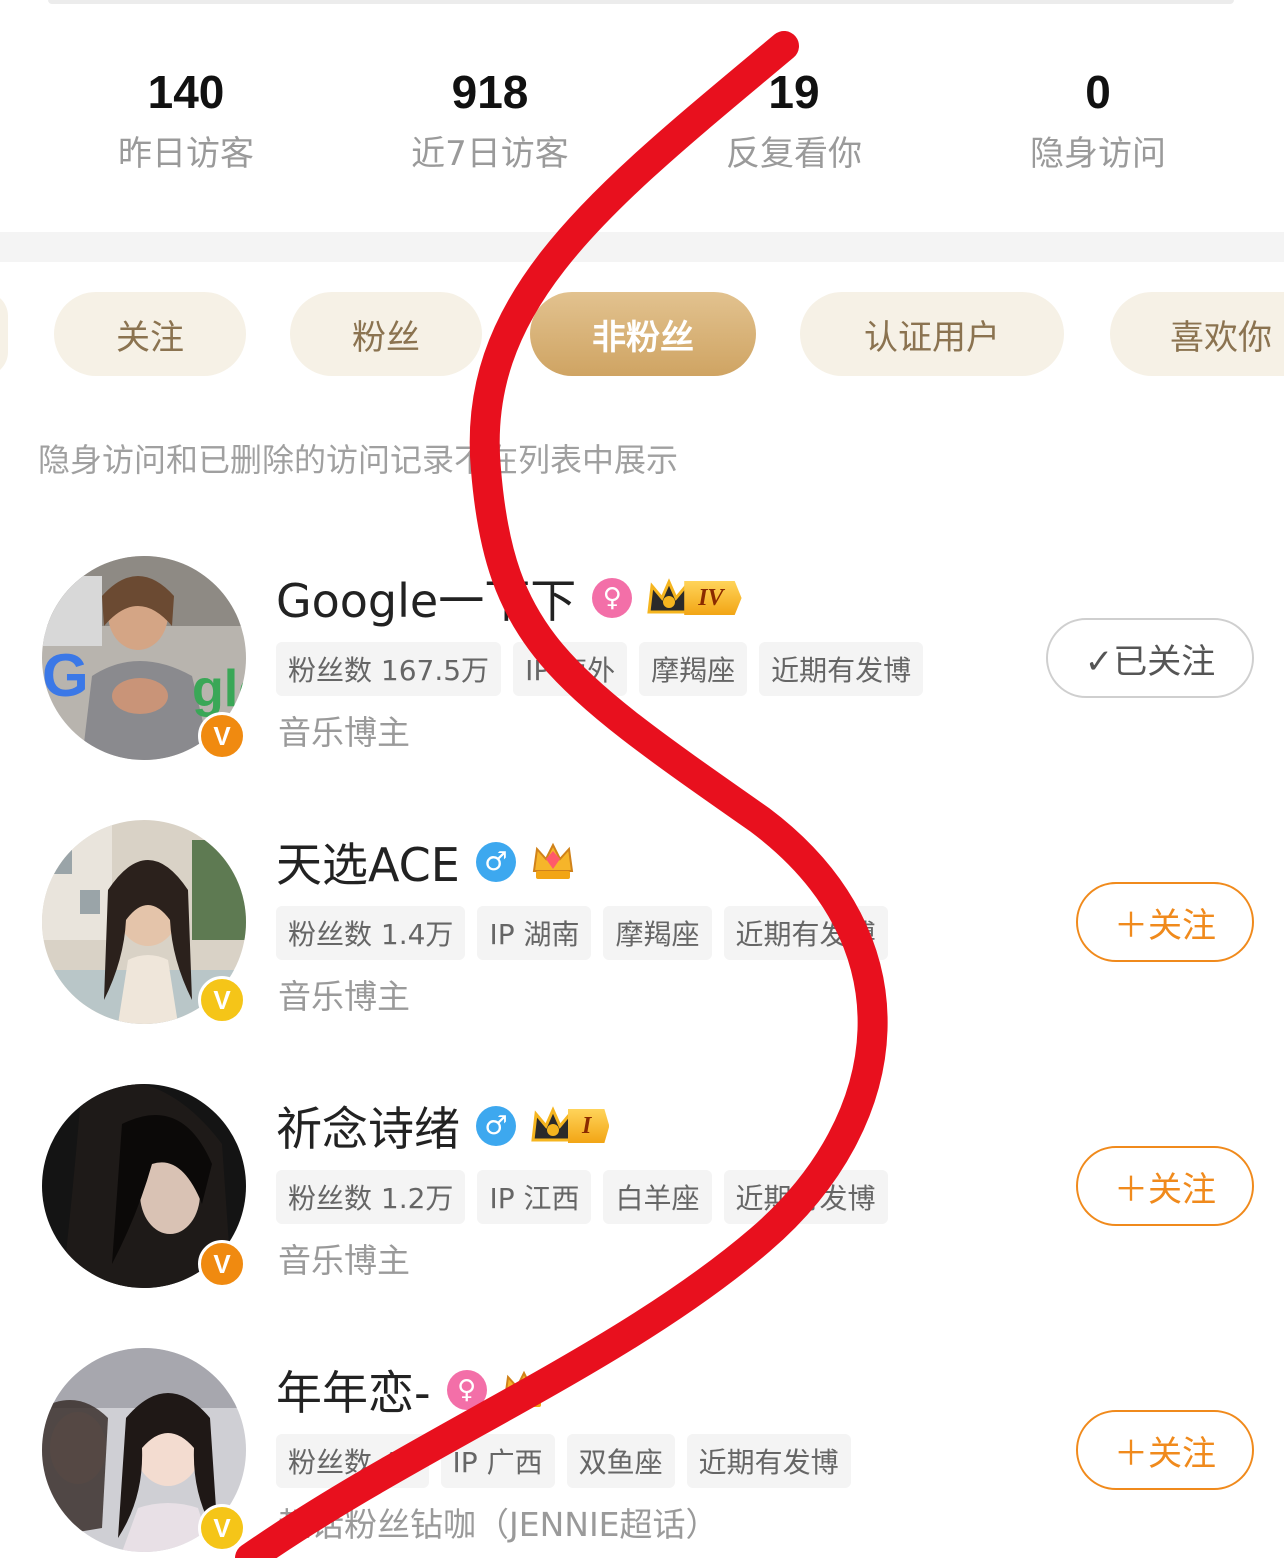  I want to click on stat-repeat: 19 反复看你, so click(794, 120).